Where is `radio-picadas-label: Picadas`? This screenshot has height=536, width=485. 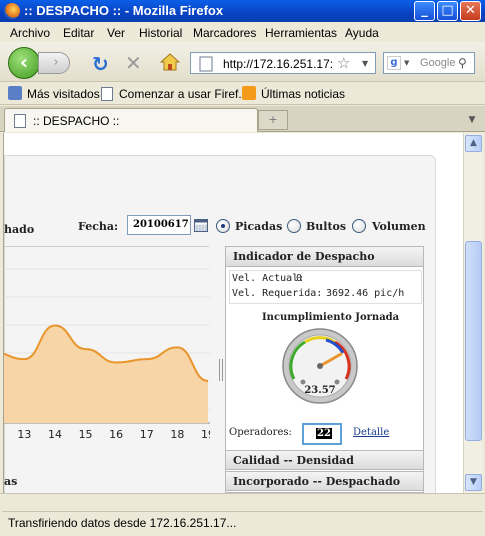
radio-picadas-label: Picadas is located at coordinates (259, 226).